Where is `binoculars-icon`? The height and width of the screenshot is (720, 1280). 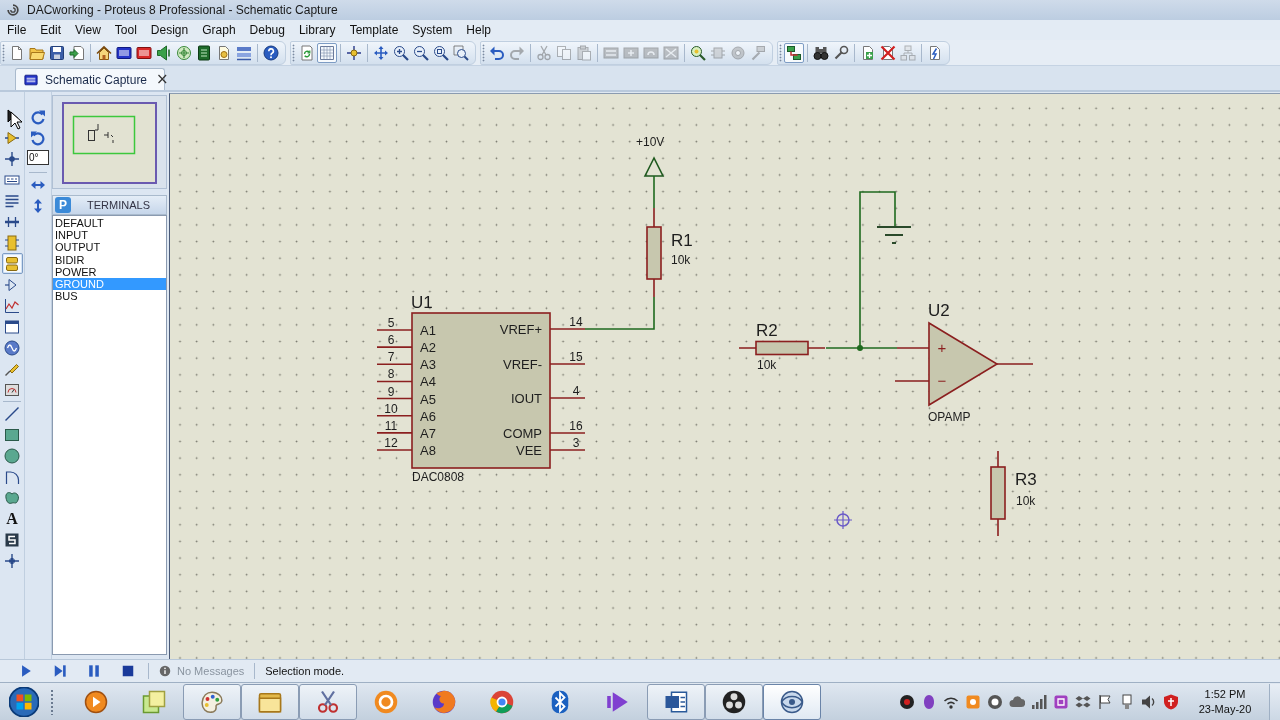 binoculars-icon is located at coordinates (821, 52).